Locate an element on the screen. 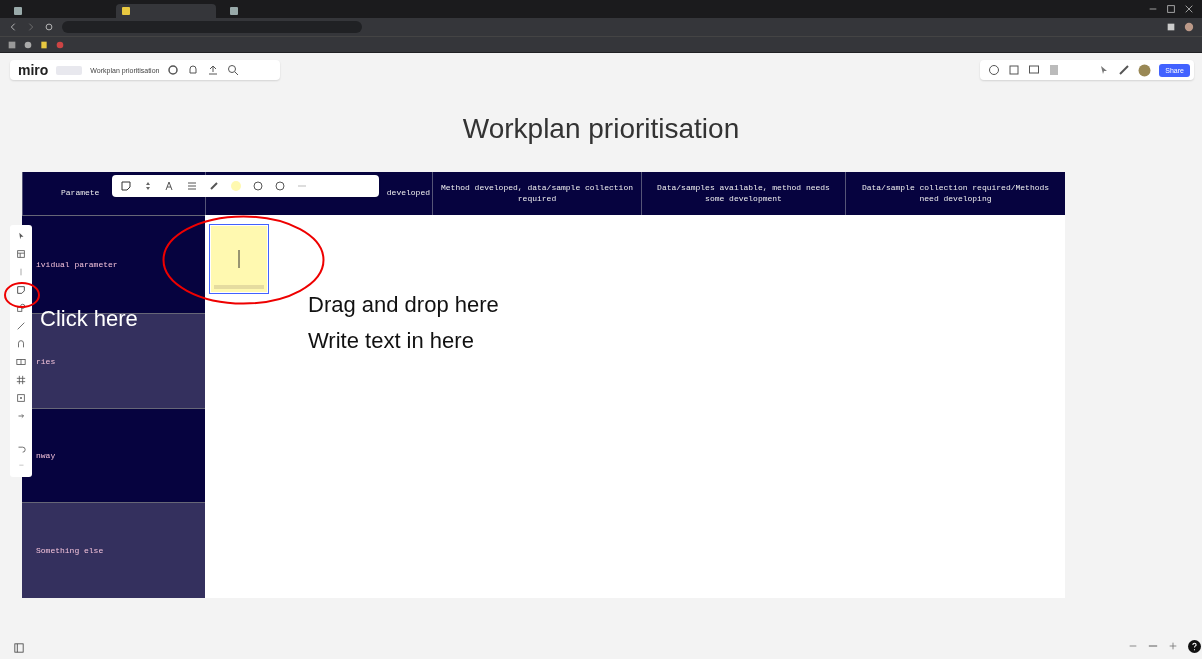 The image size is (1202, 659). row-label: ividual parameter is located at coordinates (77, 264).